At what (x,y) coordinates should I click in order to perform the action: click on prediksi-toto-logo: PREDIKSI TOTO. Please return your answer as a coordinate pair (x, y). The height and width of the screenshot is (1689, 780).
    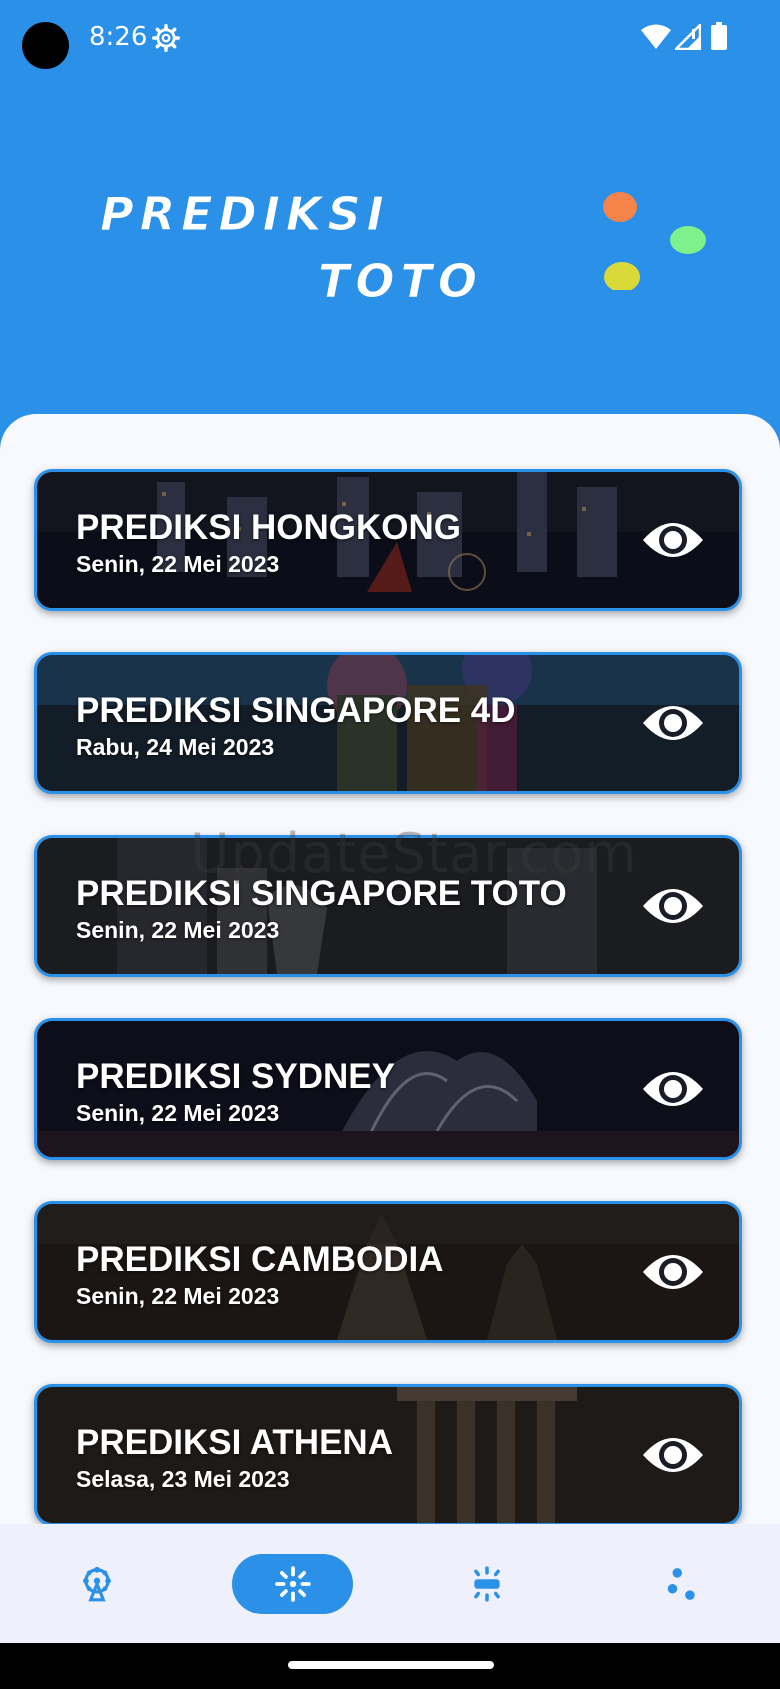
    Looking at the image, I should click on (276, 248).